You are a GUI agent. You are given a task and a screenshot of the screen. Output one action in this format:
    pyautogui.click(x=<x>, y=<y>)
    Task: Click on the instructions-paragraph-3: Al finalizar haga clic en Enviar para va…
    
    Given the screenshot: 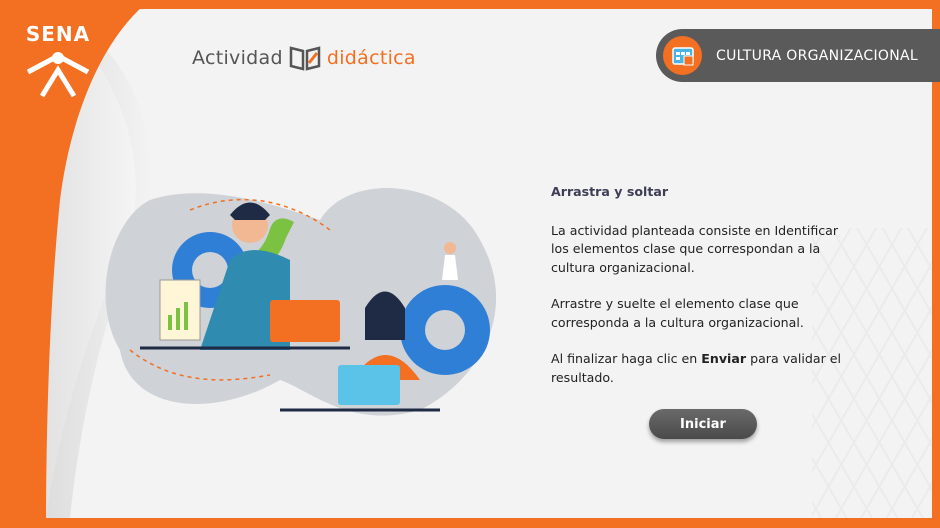 What is the action you would take?
    pyautogui.click(x=701, y=368)
    